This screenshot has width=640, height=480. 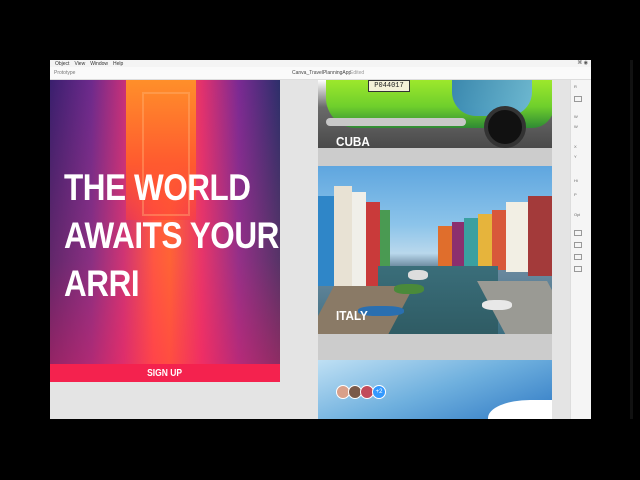 I want to click on menu-window: Window, so click(x=99, y=64).